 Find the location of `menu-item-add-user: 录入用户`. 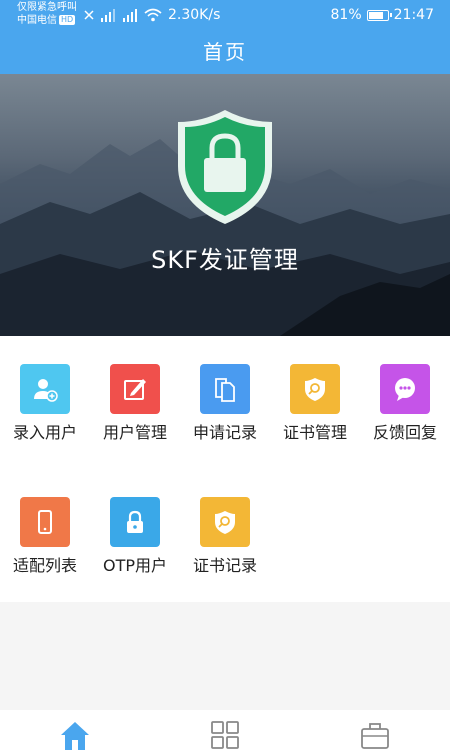

menu-item-add-user: 录入用户 is located at coordinates (45, 403).